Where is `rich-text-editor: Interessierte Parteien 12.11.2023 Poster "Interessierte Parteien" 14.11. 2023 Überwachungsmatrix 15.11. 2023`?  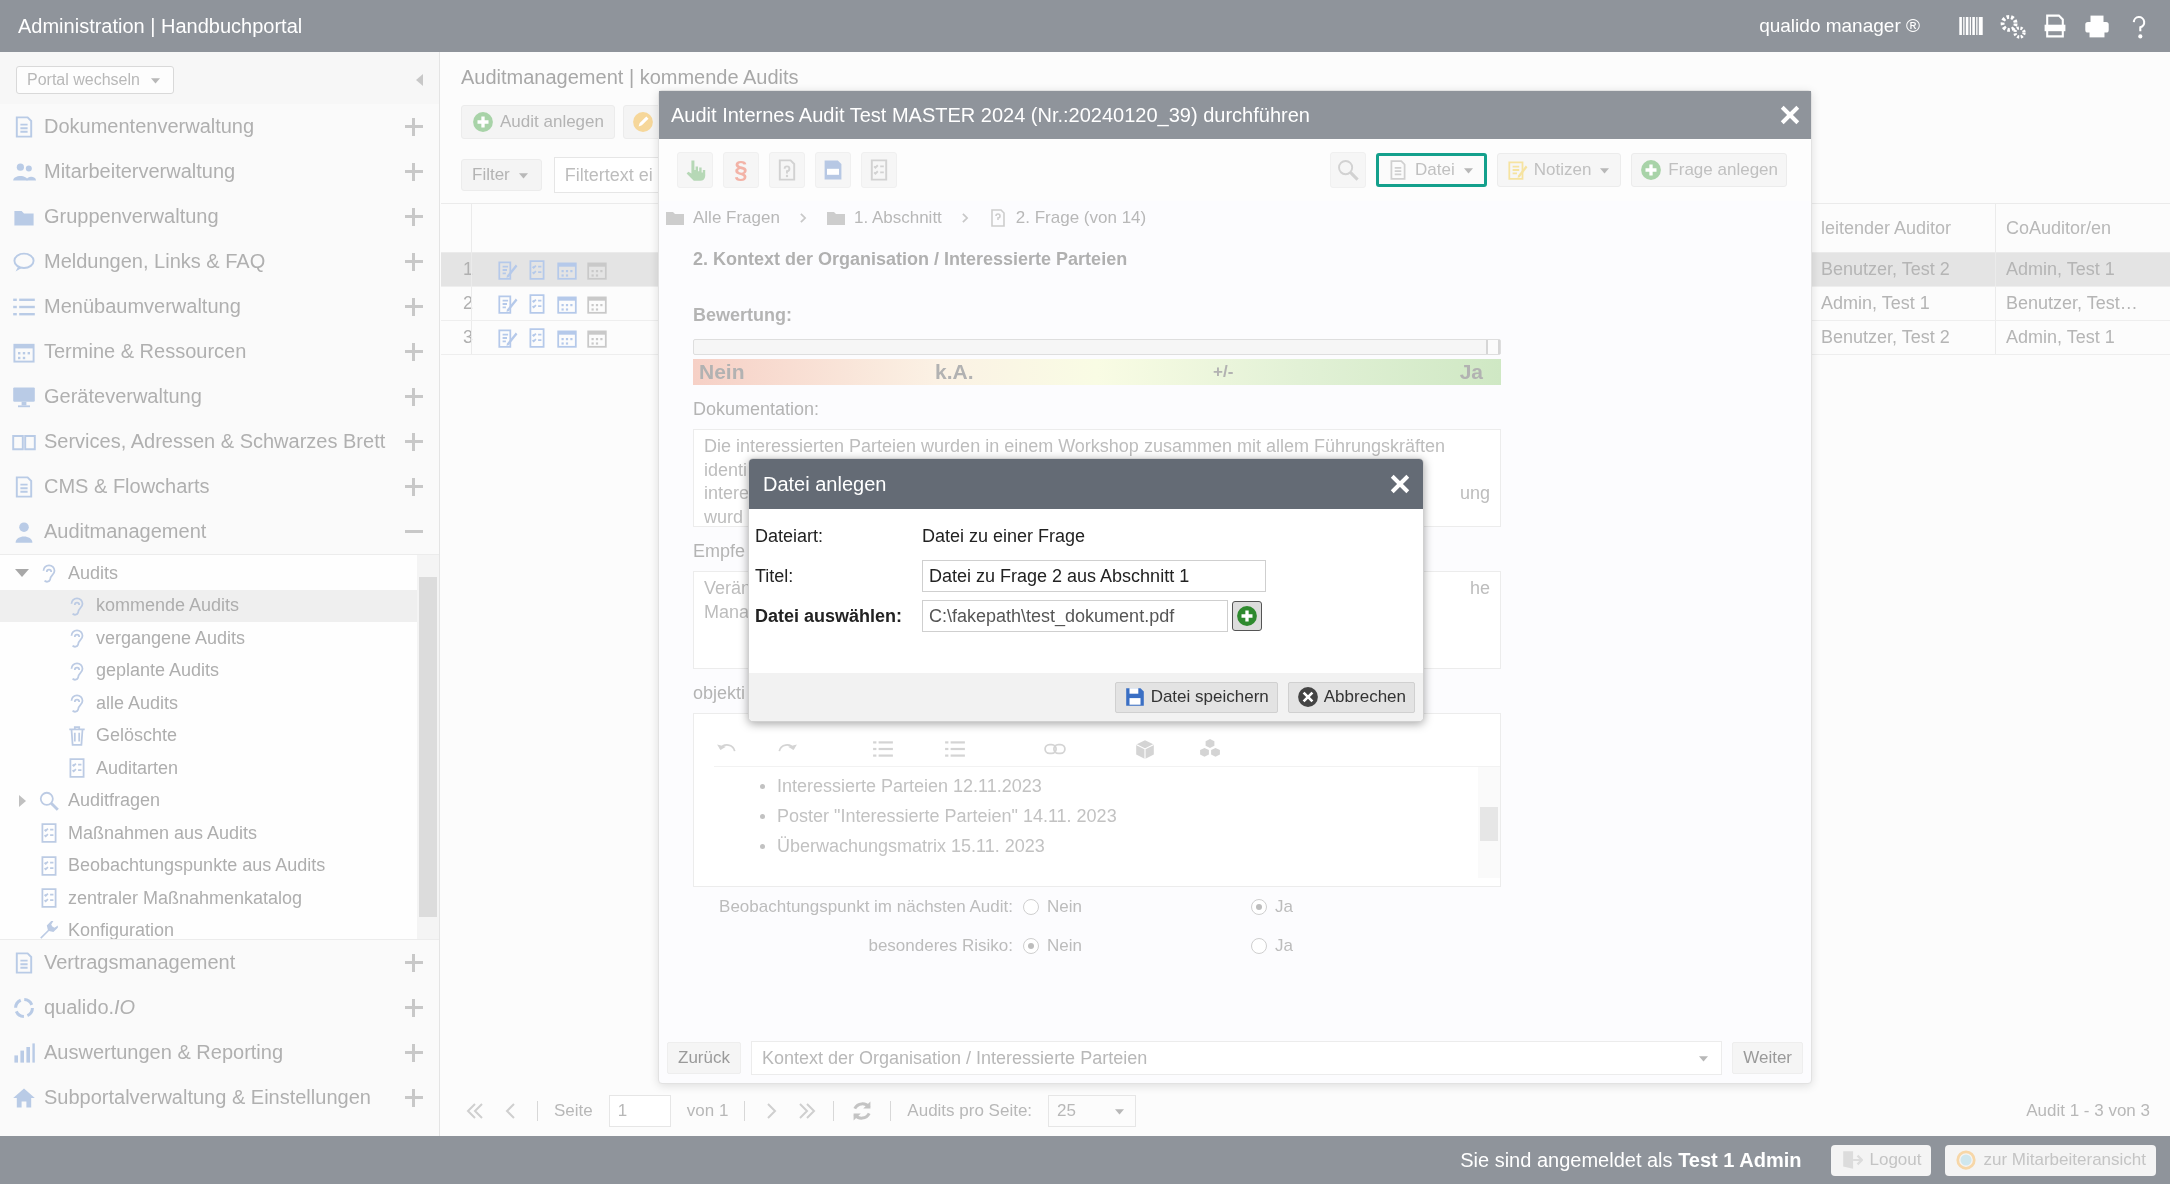
rich-text-editor: Interessierte Parteien 12.11.2023 Poster "Interessierte Parteien" 14.11. 2023 Überwachungsmatrix 15.11. 2023 is located at coordinates (1097, 800).